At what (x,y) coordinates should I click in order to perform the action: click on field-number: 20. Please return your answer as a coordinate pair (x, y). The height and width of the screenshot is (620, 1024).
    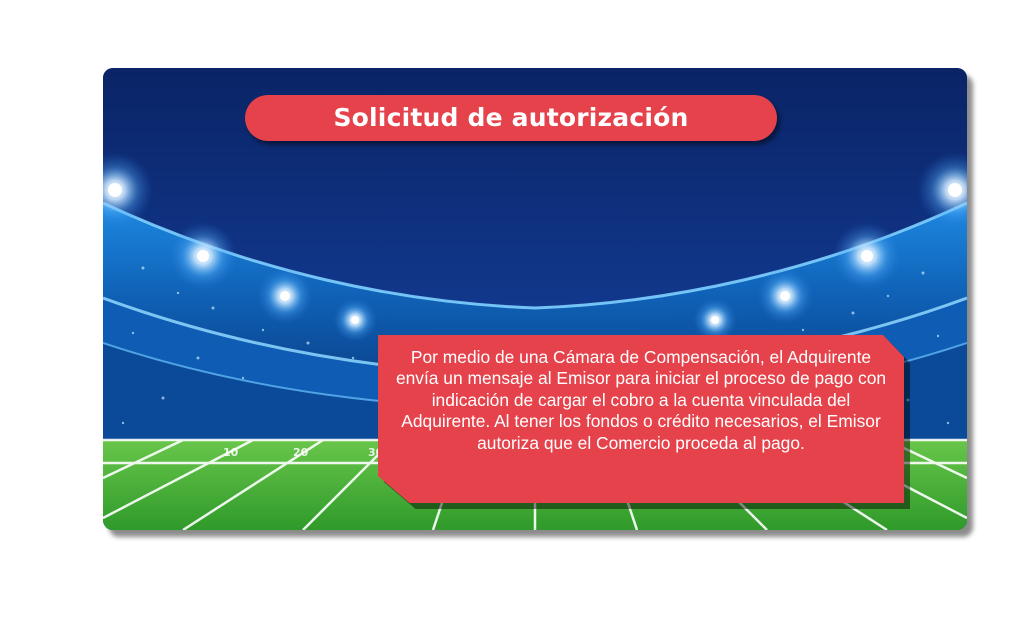
    Looking at the image, I should click on (301, 452).